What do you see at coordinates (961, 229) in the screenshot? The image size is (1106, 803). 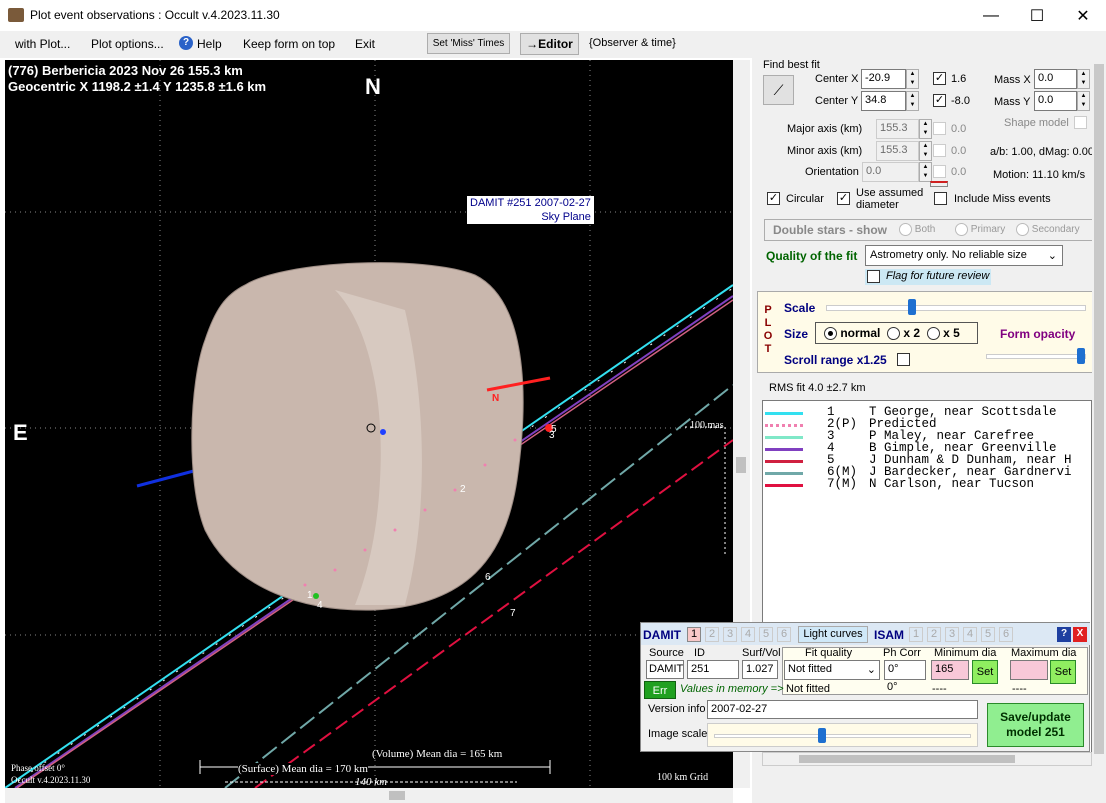 I see `primary-radio` at bounding box center [961, 229].